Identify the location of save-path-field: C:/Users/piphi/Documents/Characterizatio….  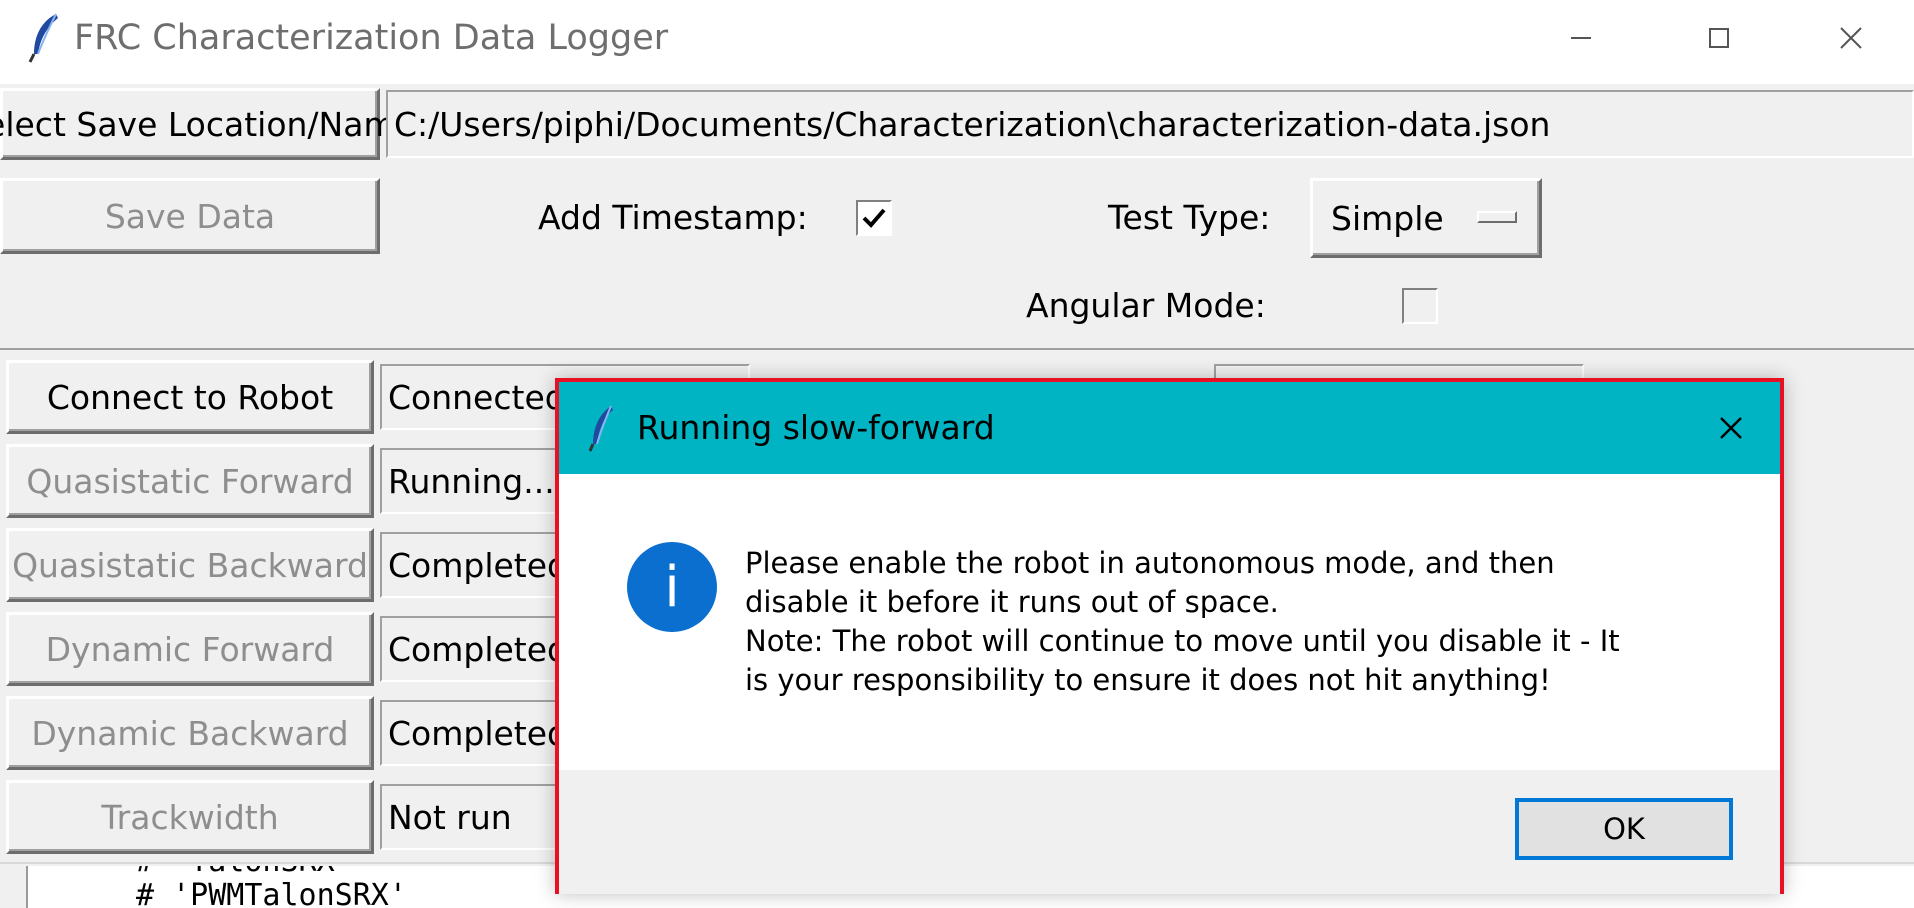
(1150, 124).